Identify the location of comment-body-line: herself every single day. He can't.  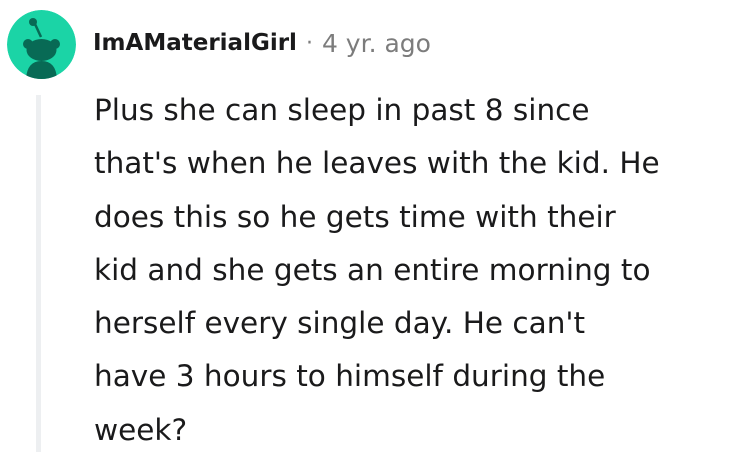
(340, 323).